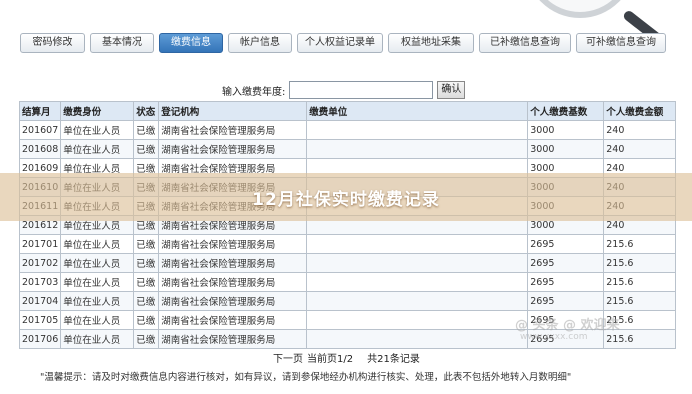 This screenshot has height=394, width=692. I want to click on magnifier-decoration, so click(595, 23).